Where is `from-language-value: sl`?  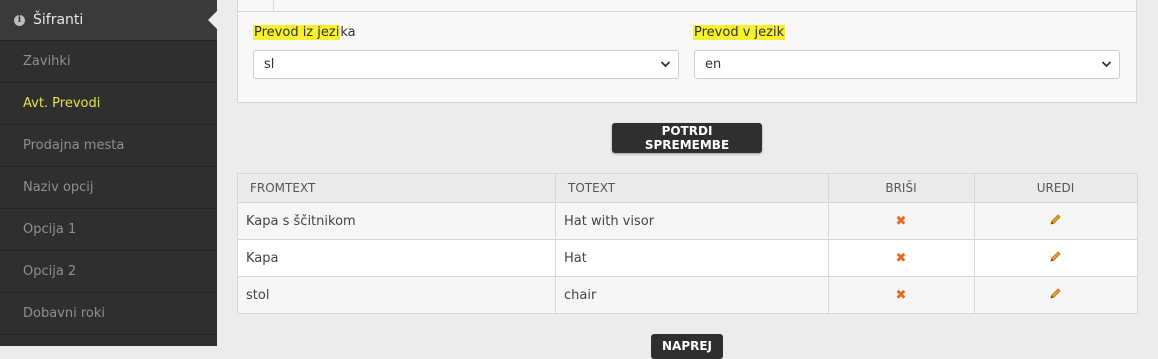 from-language-value: sl is located at coordinates (269, 64).